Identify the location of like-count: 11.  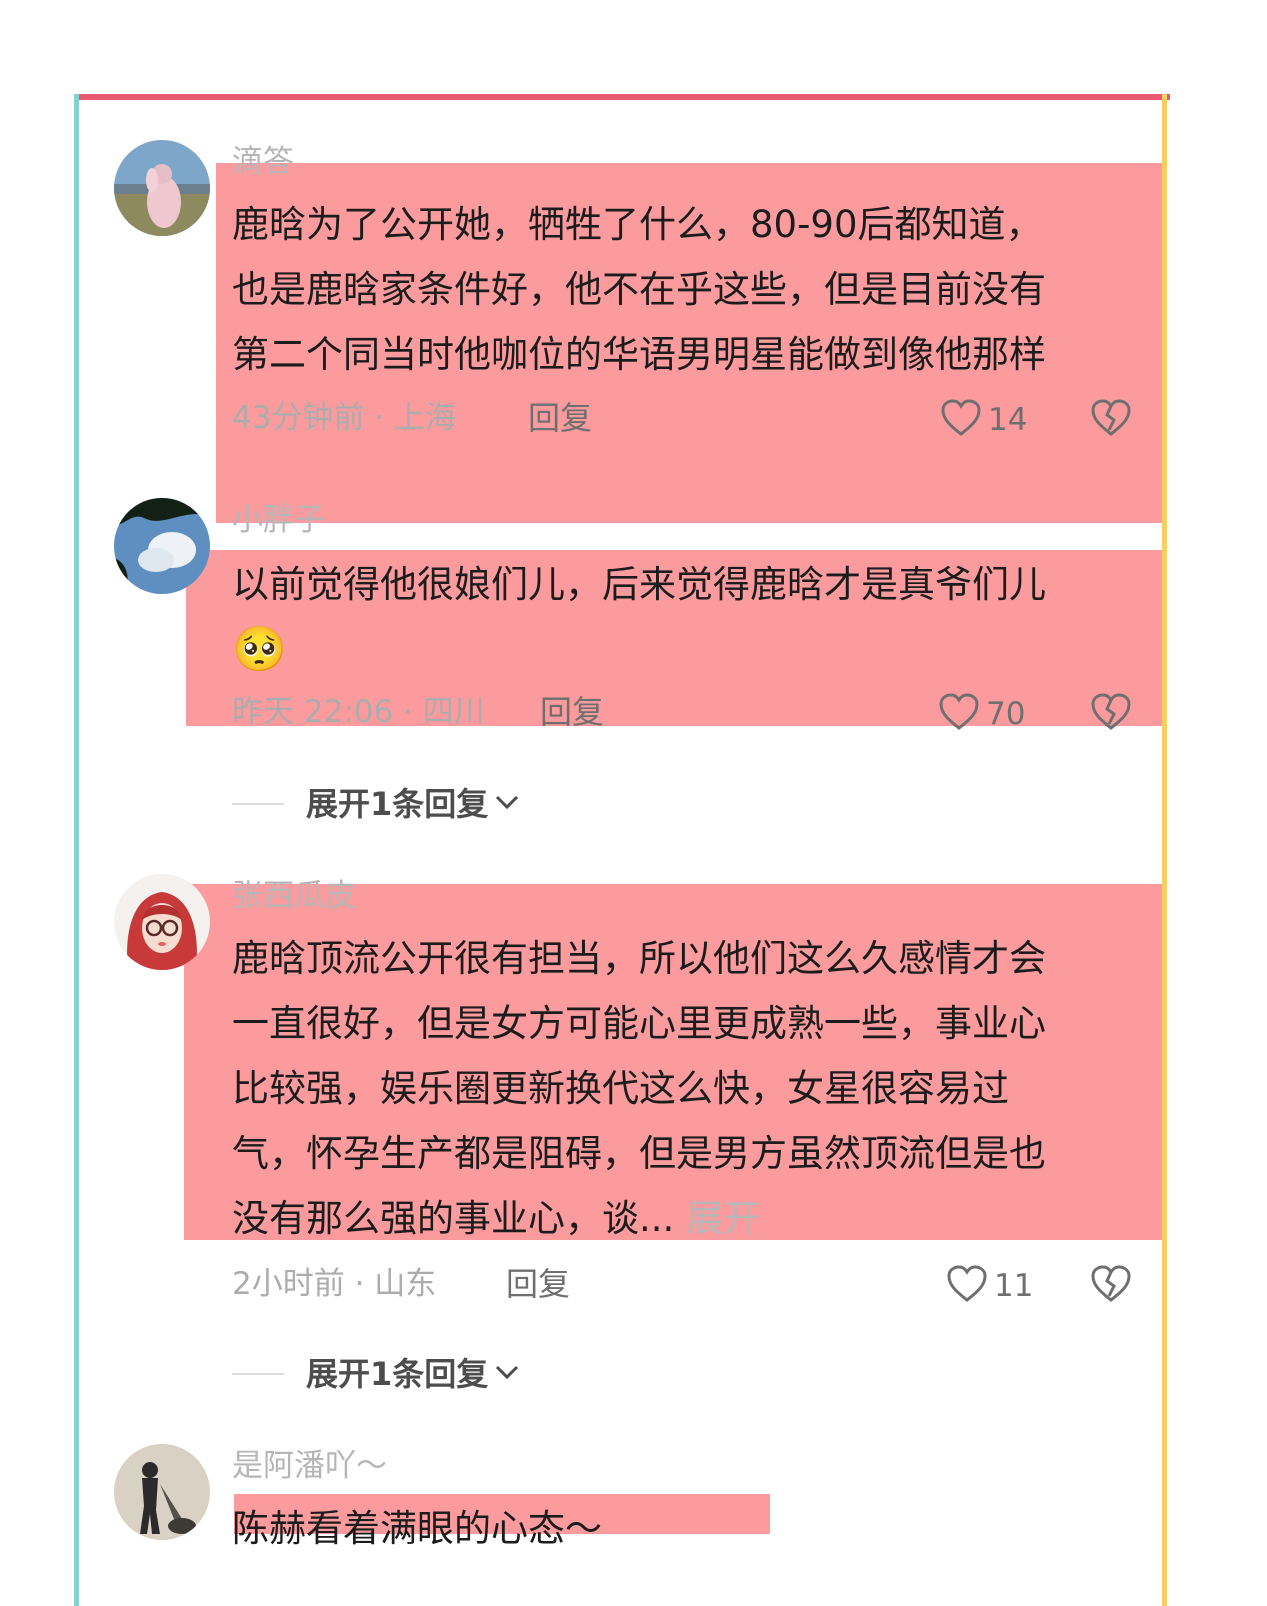
(1014, 1286).